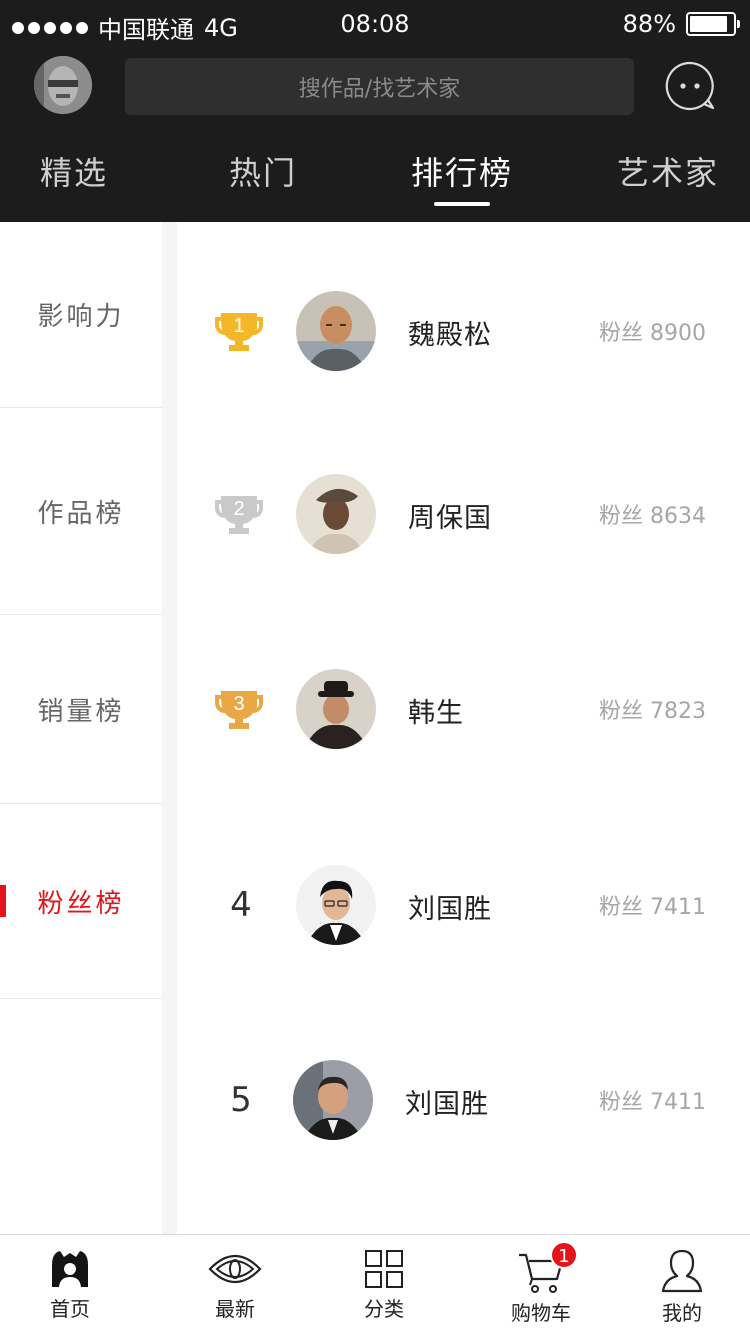  Describe the element at coordinates (238, 326) in the screenshot. I see `rank-number: 1` at that location.